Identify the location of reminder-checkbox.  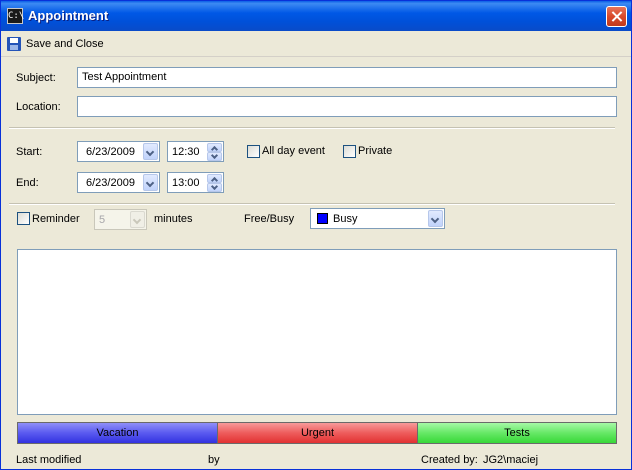
(23, 218).